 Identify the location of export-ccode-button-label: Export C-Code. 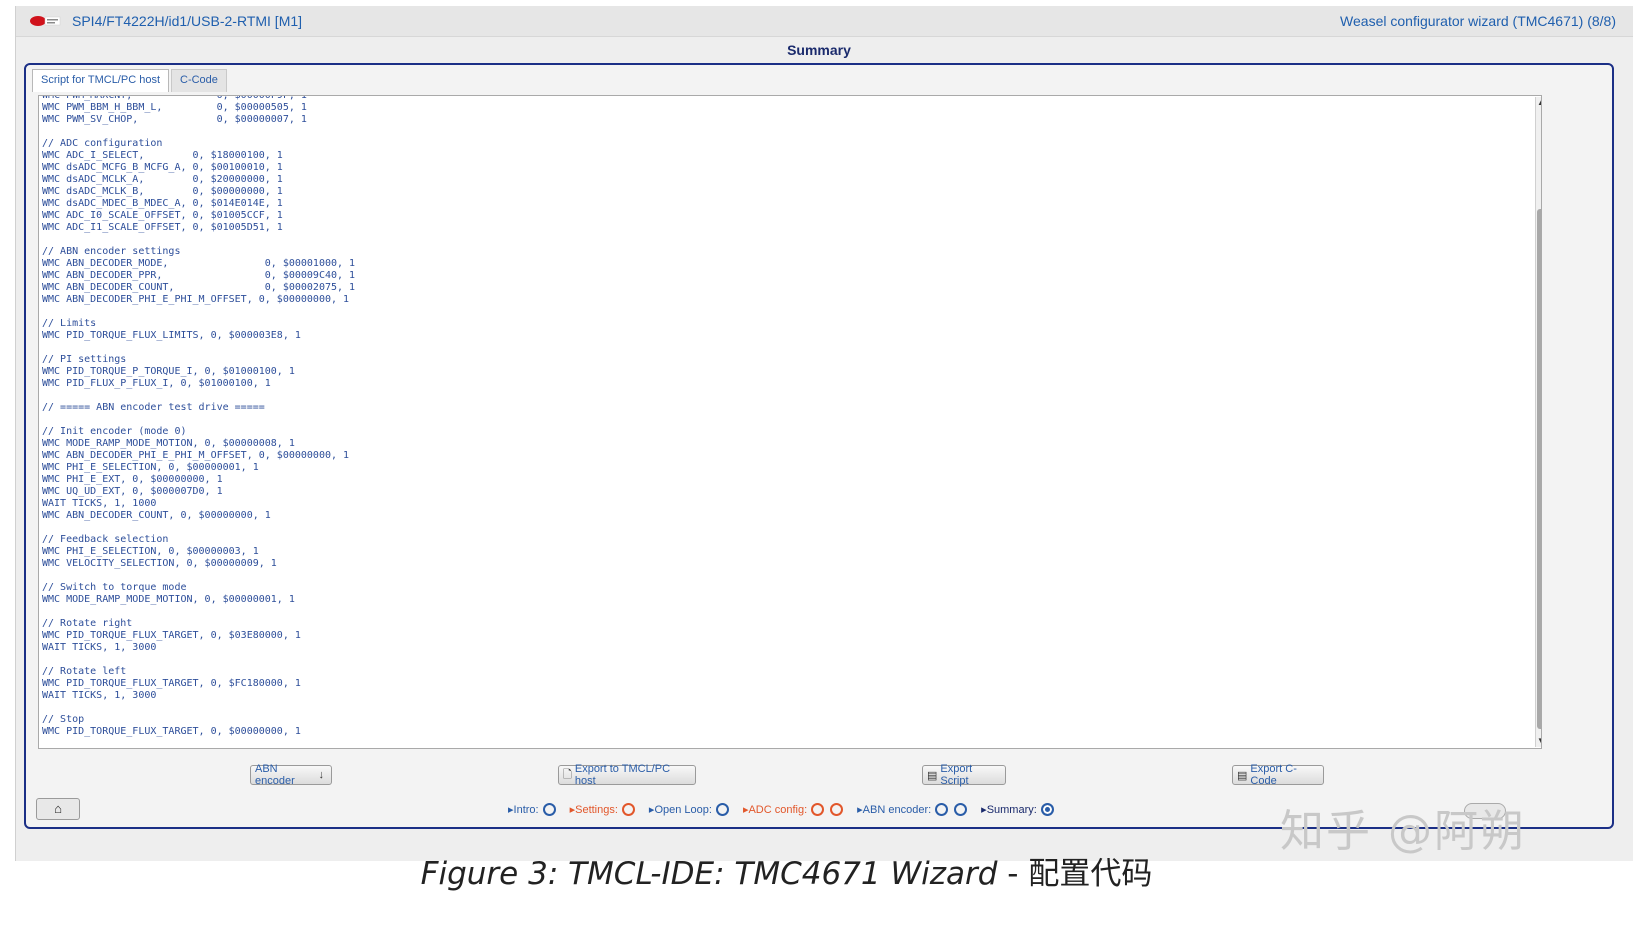
(1273, 775).